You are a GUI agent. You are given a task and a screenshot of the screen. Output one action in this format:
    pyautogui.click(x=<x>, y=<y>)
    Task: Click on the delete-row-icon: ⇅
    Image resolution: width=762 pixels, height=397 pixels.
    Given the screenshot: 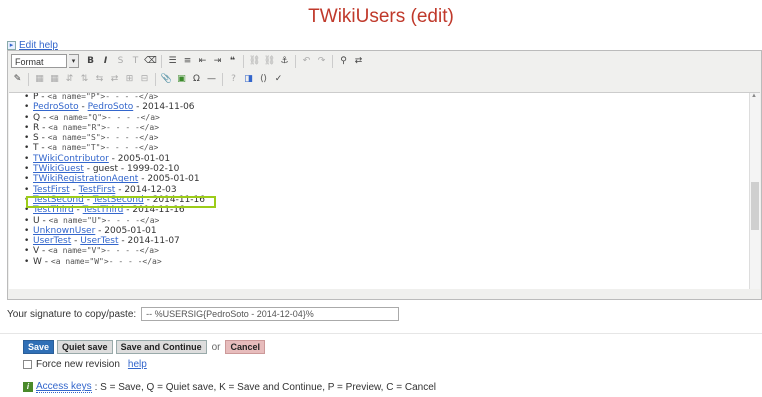 What is the action you would take?
    pyautogui.click(x=84, y=79)
    